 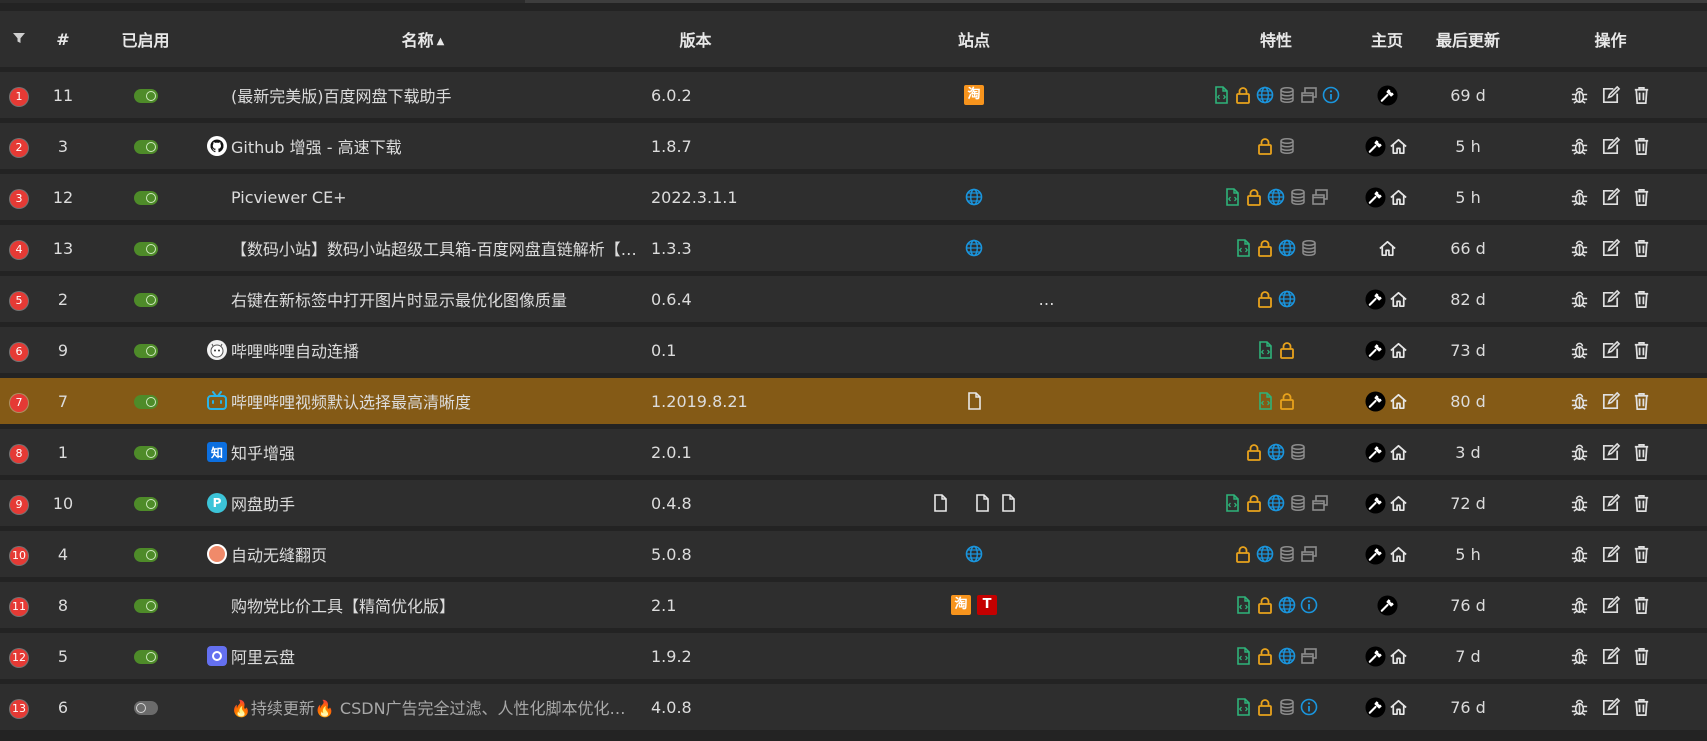 What do you see at coordinates (423, 39) in the screenshot?
I see `name-header: 名称 ▲` at bounding box center [423, 39].